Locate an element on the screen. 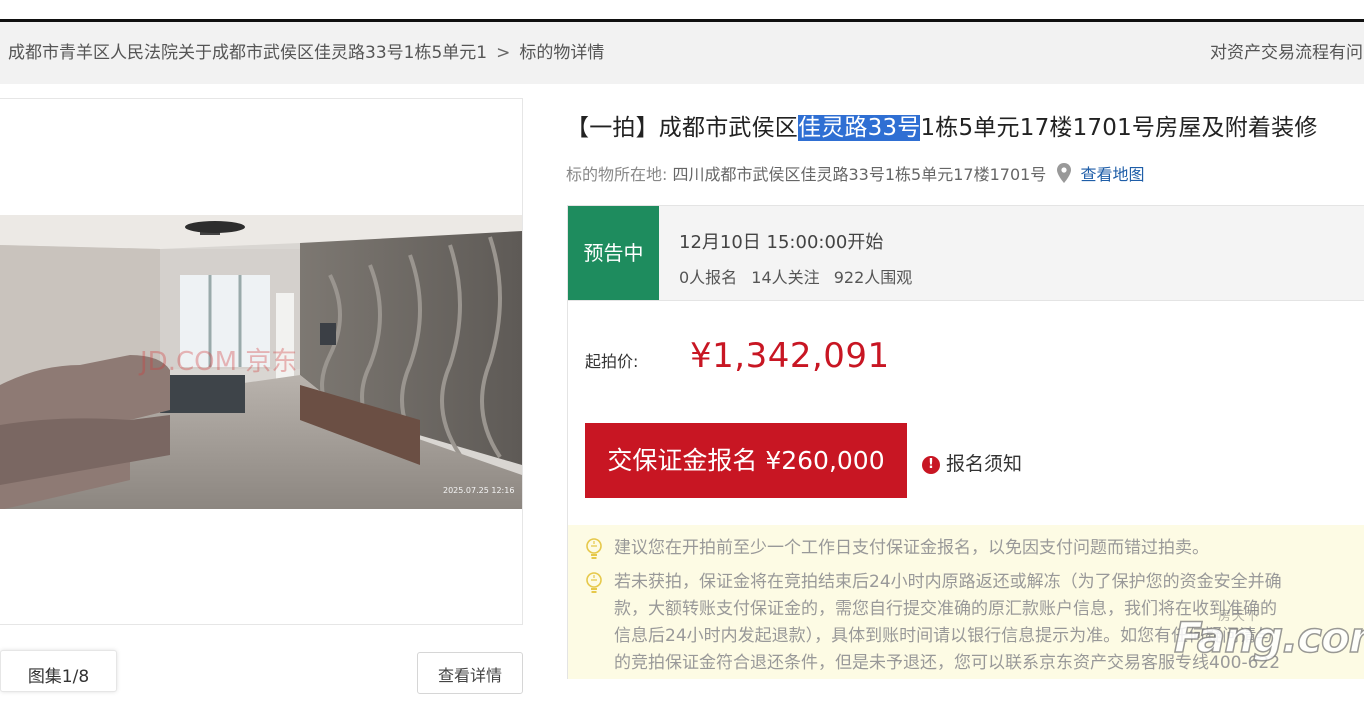  tip-item: 建议您在开拍前至少一个工作日支付保证金报名，以免因支付问题而错过拍卖。 is located at coordinates (896, 548).